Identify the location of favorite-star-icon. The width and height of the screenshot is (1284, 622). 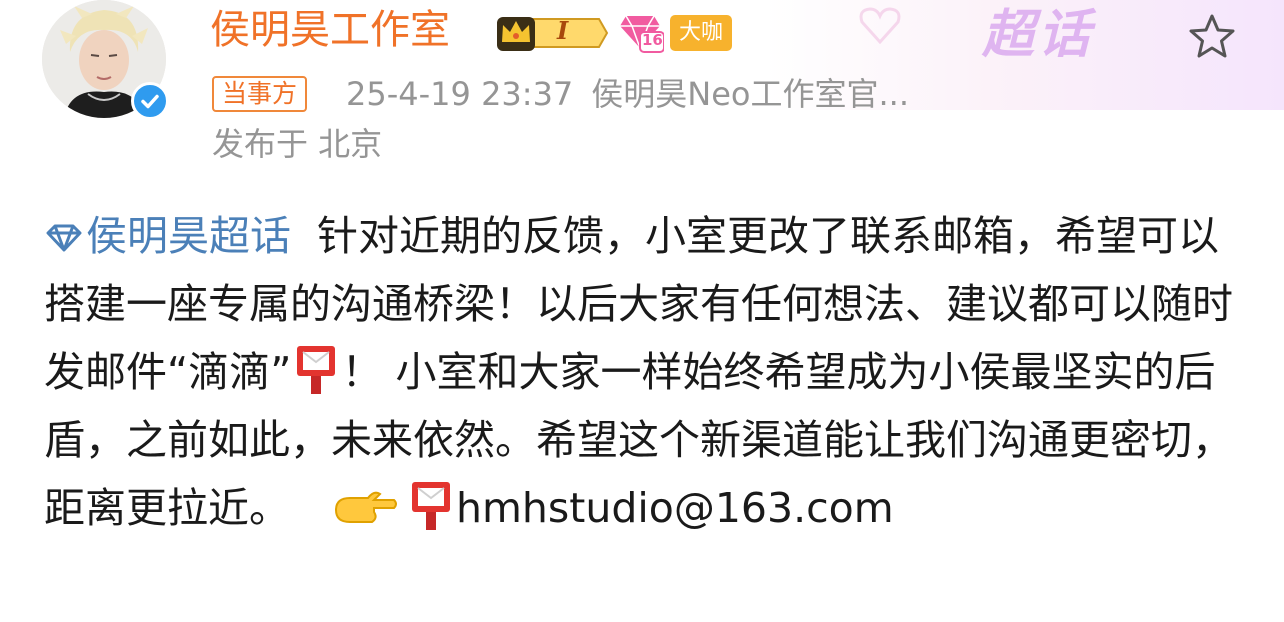
(1212, 36).